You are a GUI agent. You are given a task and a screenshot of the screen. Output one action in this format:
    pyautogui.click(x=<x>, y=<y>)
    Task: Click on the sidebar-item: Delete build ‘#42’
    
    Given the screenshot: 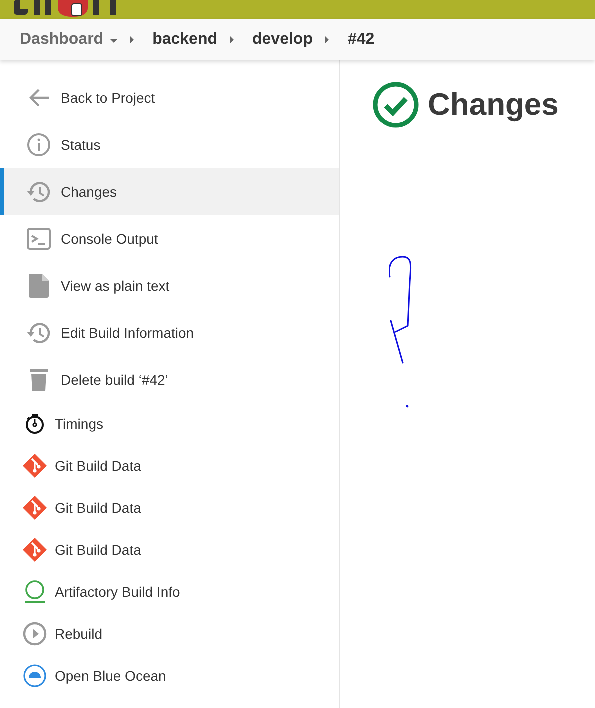 What is the action you would take?
    pyautogui.click(x=169, y=379)
    